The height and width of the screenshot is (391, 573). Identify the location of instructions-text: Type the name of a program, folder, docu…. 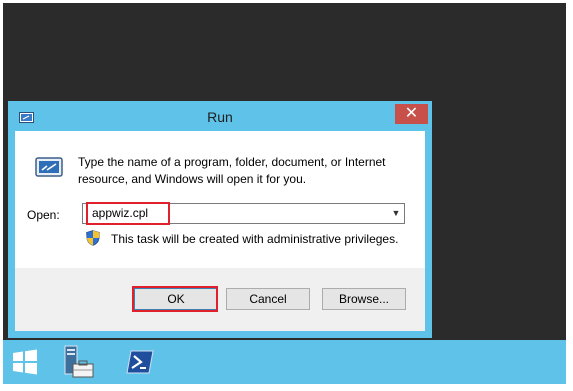
(232, 170).